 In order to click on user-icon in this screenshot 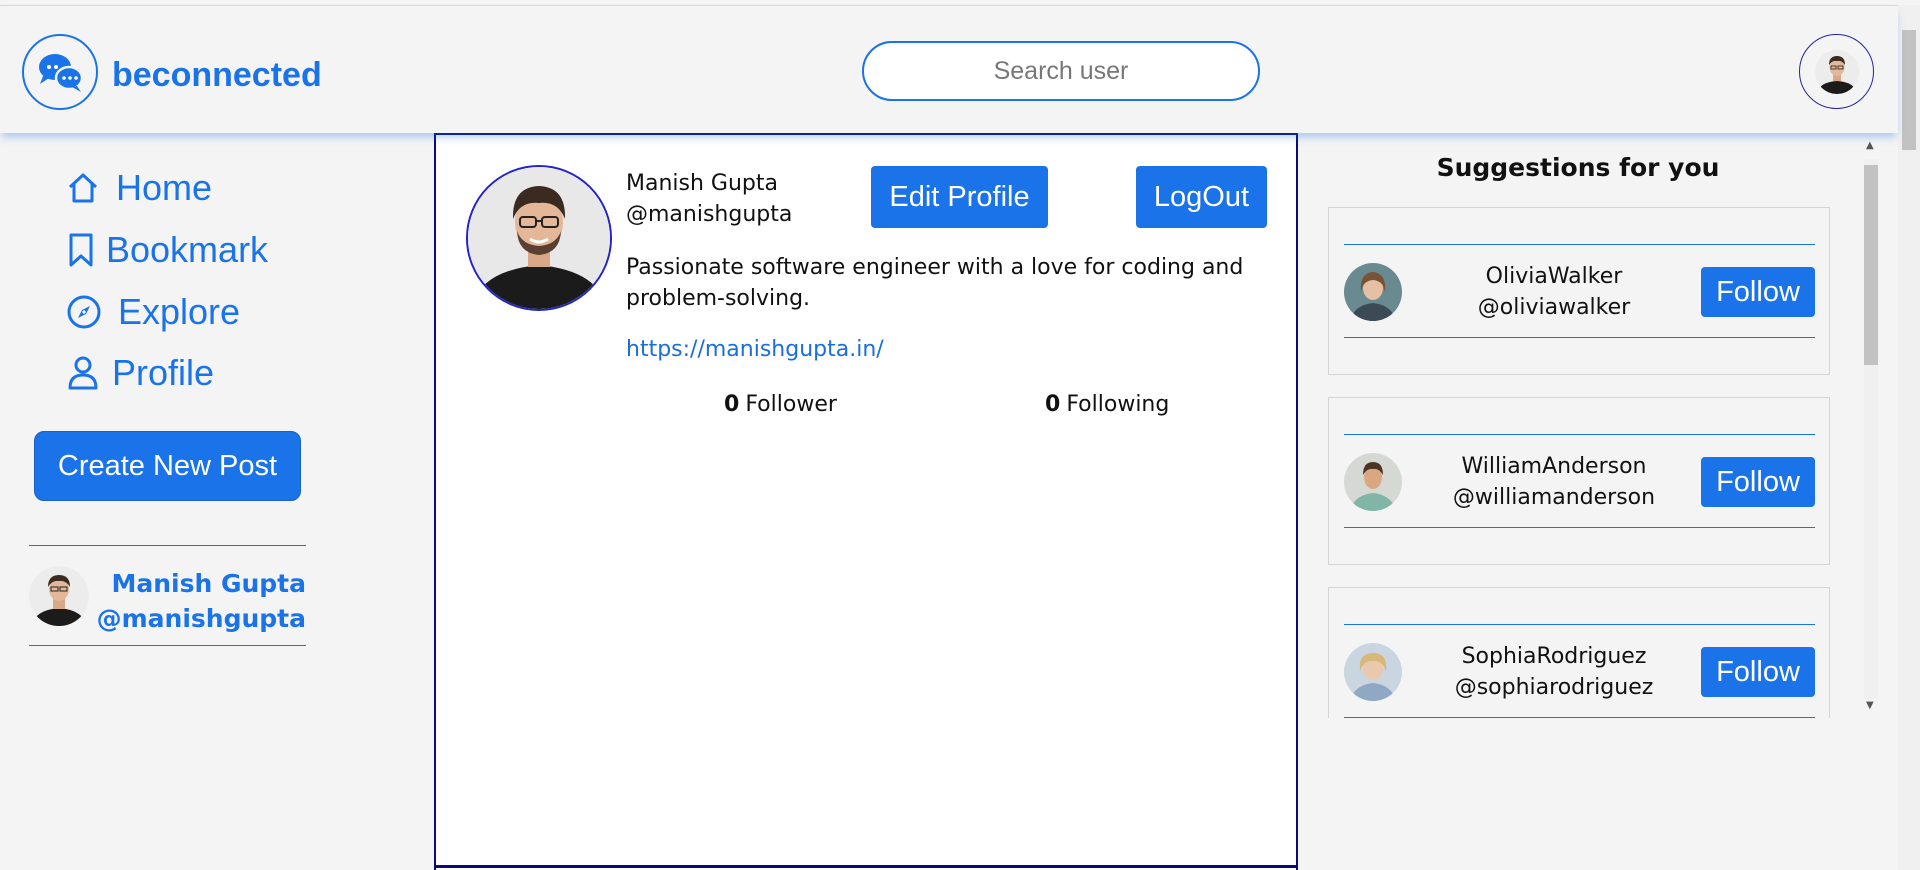, I will do `click(83, 373)`.